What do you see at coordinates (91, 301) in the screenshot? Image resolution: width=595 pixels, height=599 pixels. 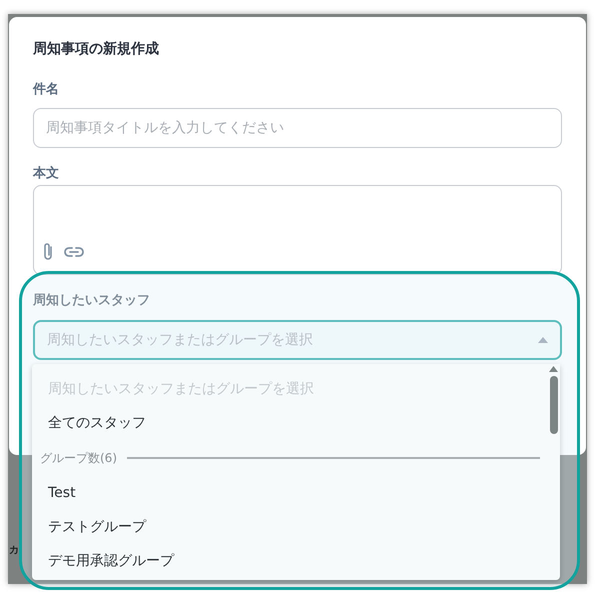 I see `field-label: 周知したいスタッフ` at bounding box center [91, 301].